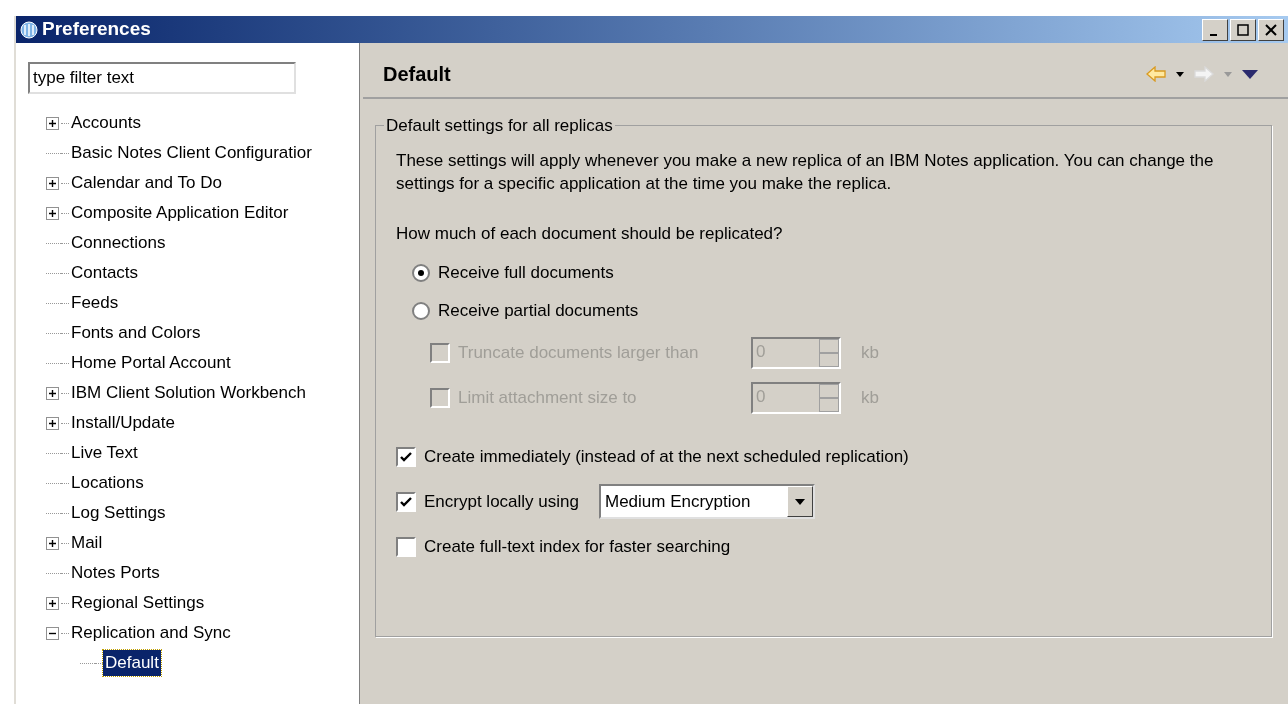 This screenshot has width=1288, height=704. Describe the element at coordinates (136, 333) in the screenshot. I see `tree-item: Fonts and Colors` at that location.